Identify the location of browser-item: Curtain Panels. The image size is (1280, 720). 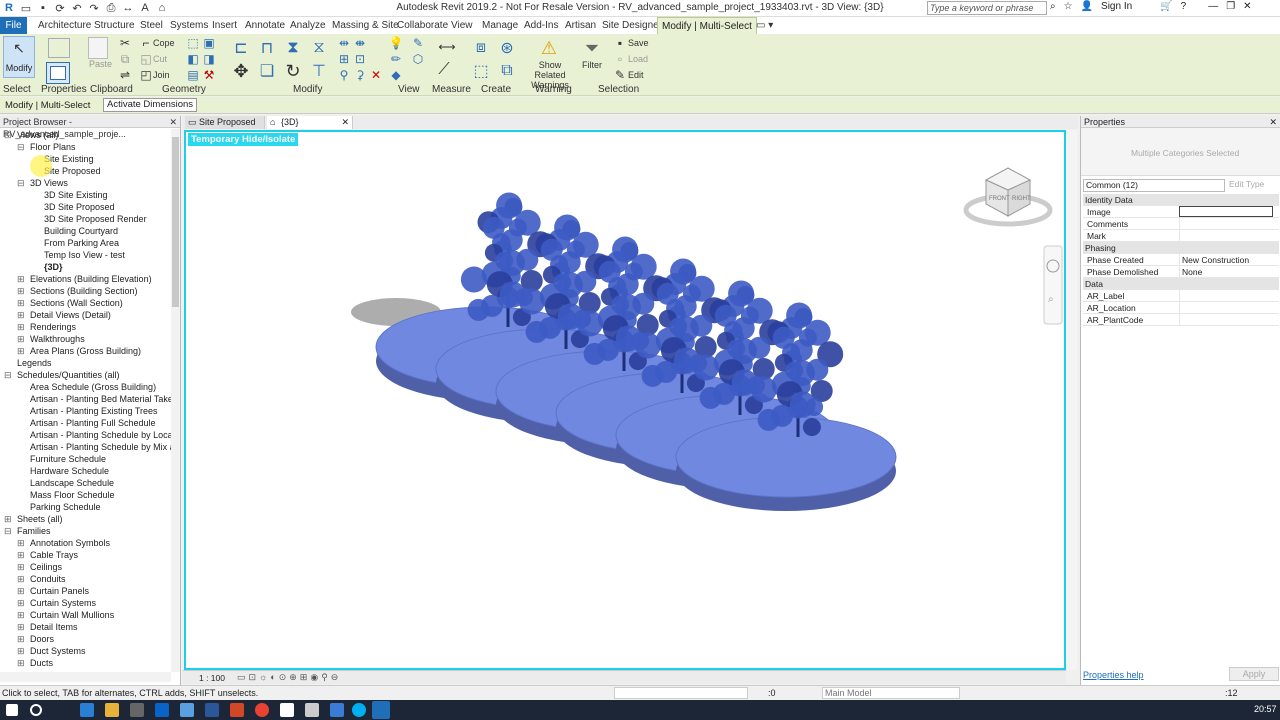
(59, 591).